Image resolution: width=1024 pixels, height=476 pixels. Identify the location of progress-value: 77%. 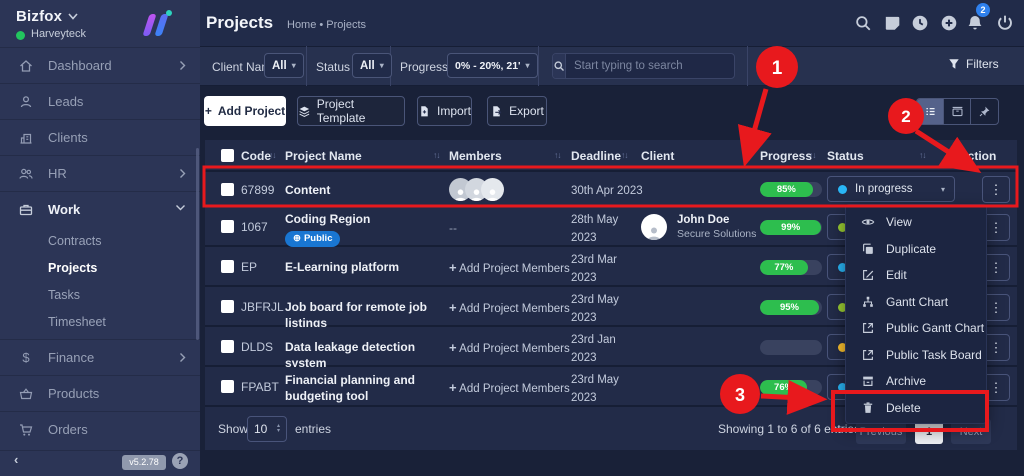
(784, 267).